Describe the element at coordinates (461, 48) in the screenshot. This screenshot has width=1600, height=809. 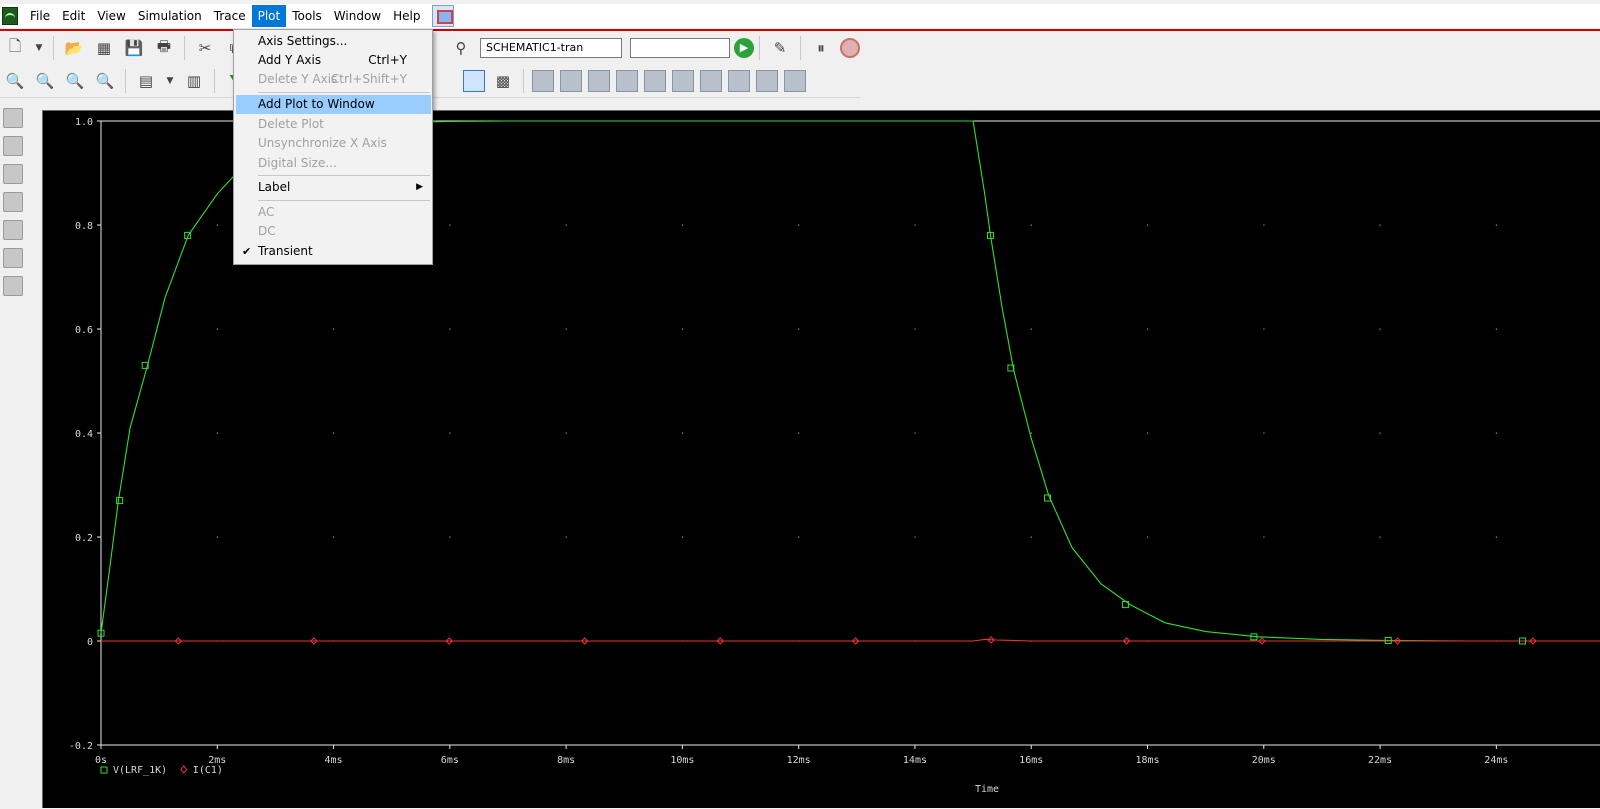
I see `bias-icon: ⚲` at that location.